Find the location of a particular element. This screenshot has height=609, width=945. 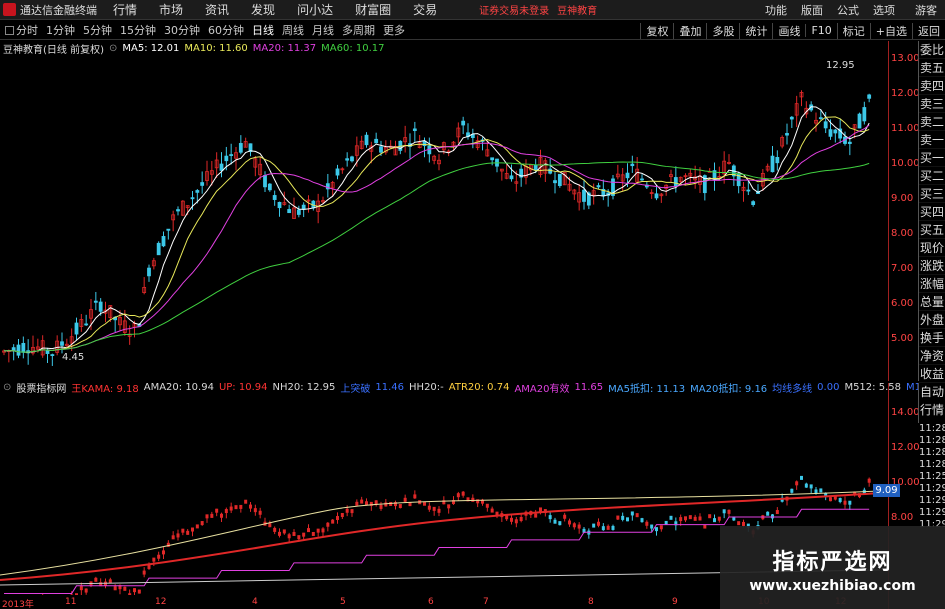

menu-formula: 公式 is located at coordinates (848, 10).